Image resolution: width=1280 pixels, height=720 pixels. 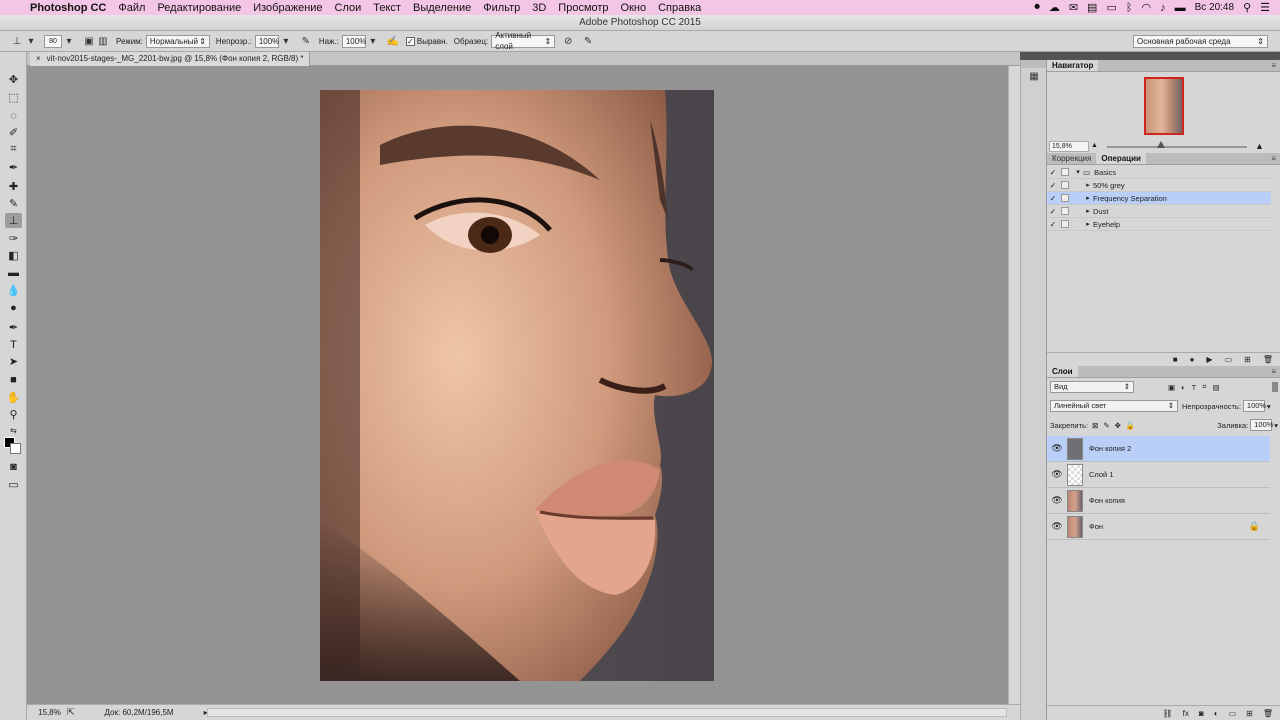 I want to click on pen-tool-icon: ✒, so click(x=13, y=327).